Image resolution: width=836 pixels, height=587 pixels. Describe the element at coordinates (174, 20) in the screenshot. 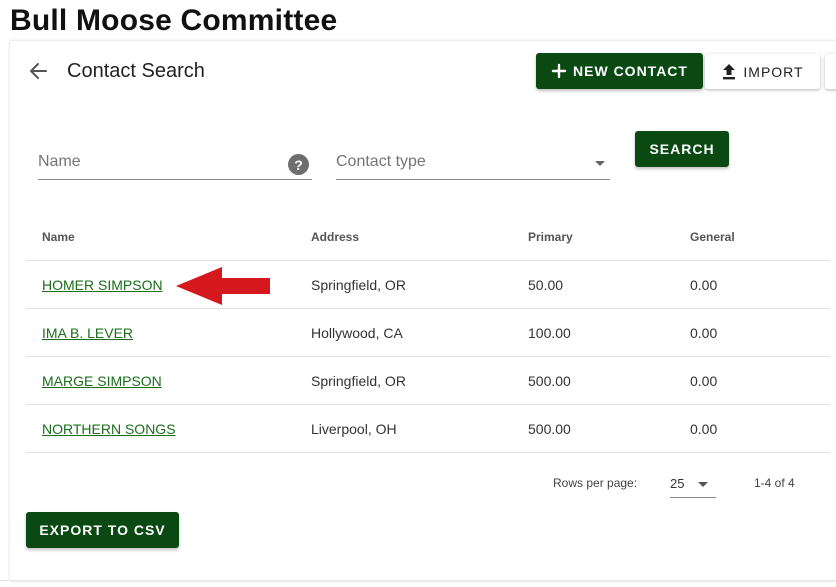

I see `org-title: Bull Moose Committee` at that location.